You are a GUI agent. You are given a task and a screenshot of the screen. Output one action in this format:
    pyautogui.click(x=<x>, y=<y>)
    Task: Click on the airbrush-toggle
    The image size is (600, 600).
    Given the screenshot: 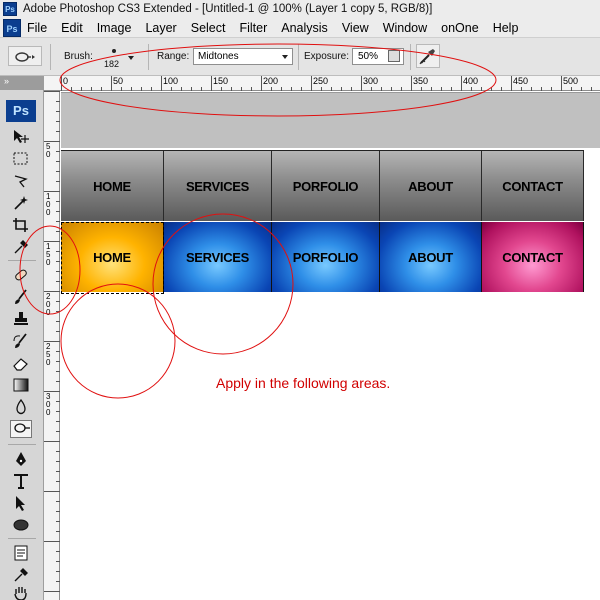 What is the action you would take?
    pyautogui.click(x=428, y=56)
    